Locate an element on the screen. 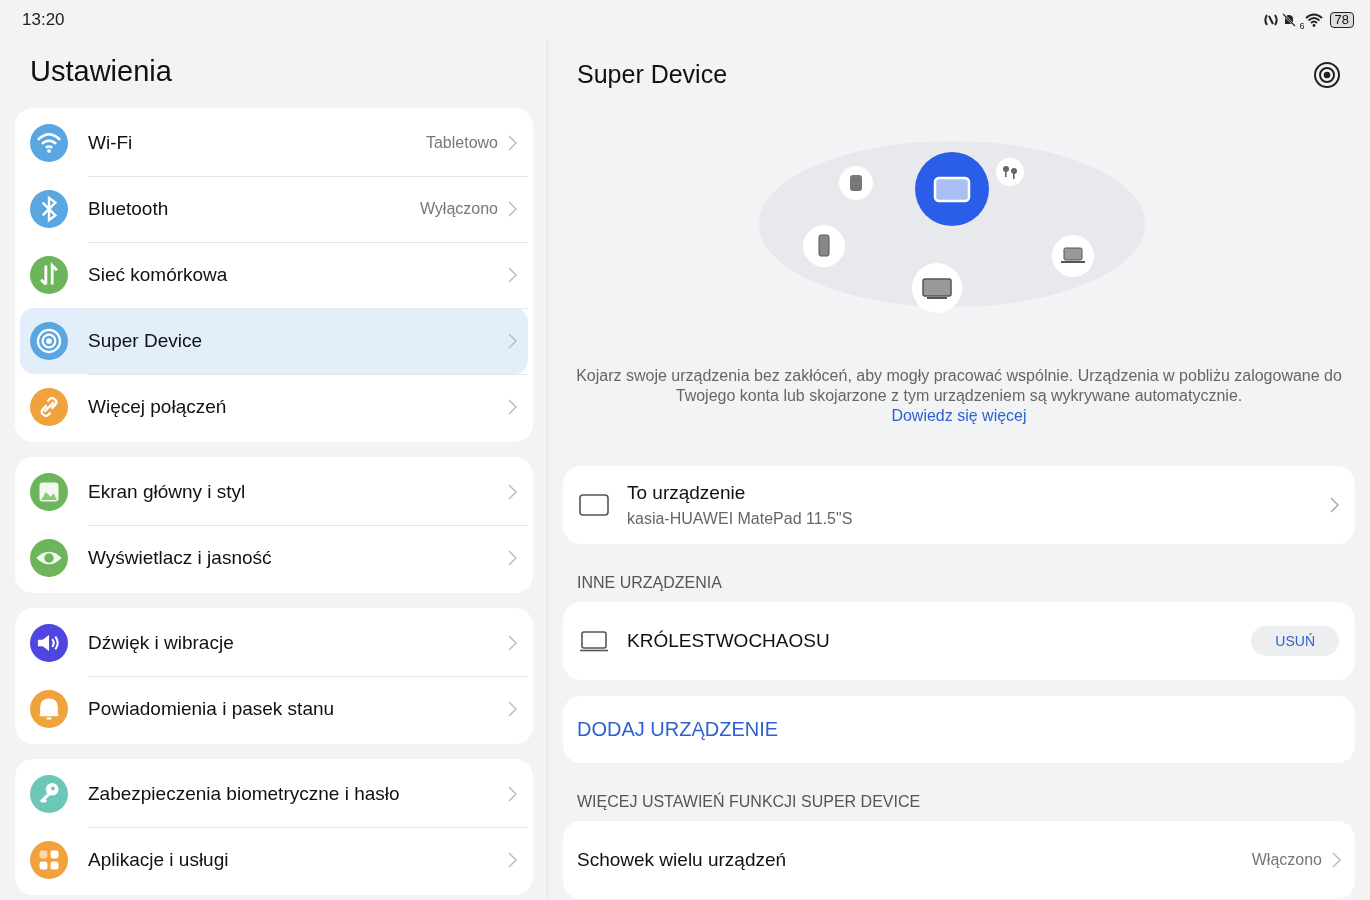 The image size is (1370, 900). item-label: Wi-Fi is located at coordinates (111, 142).